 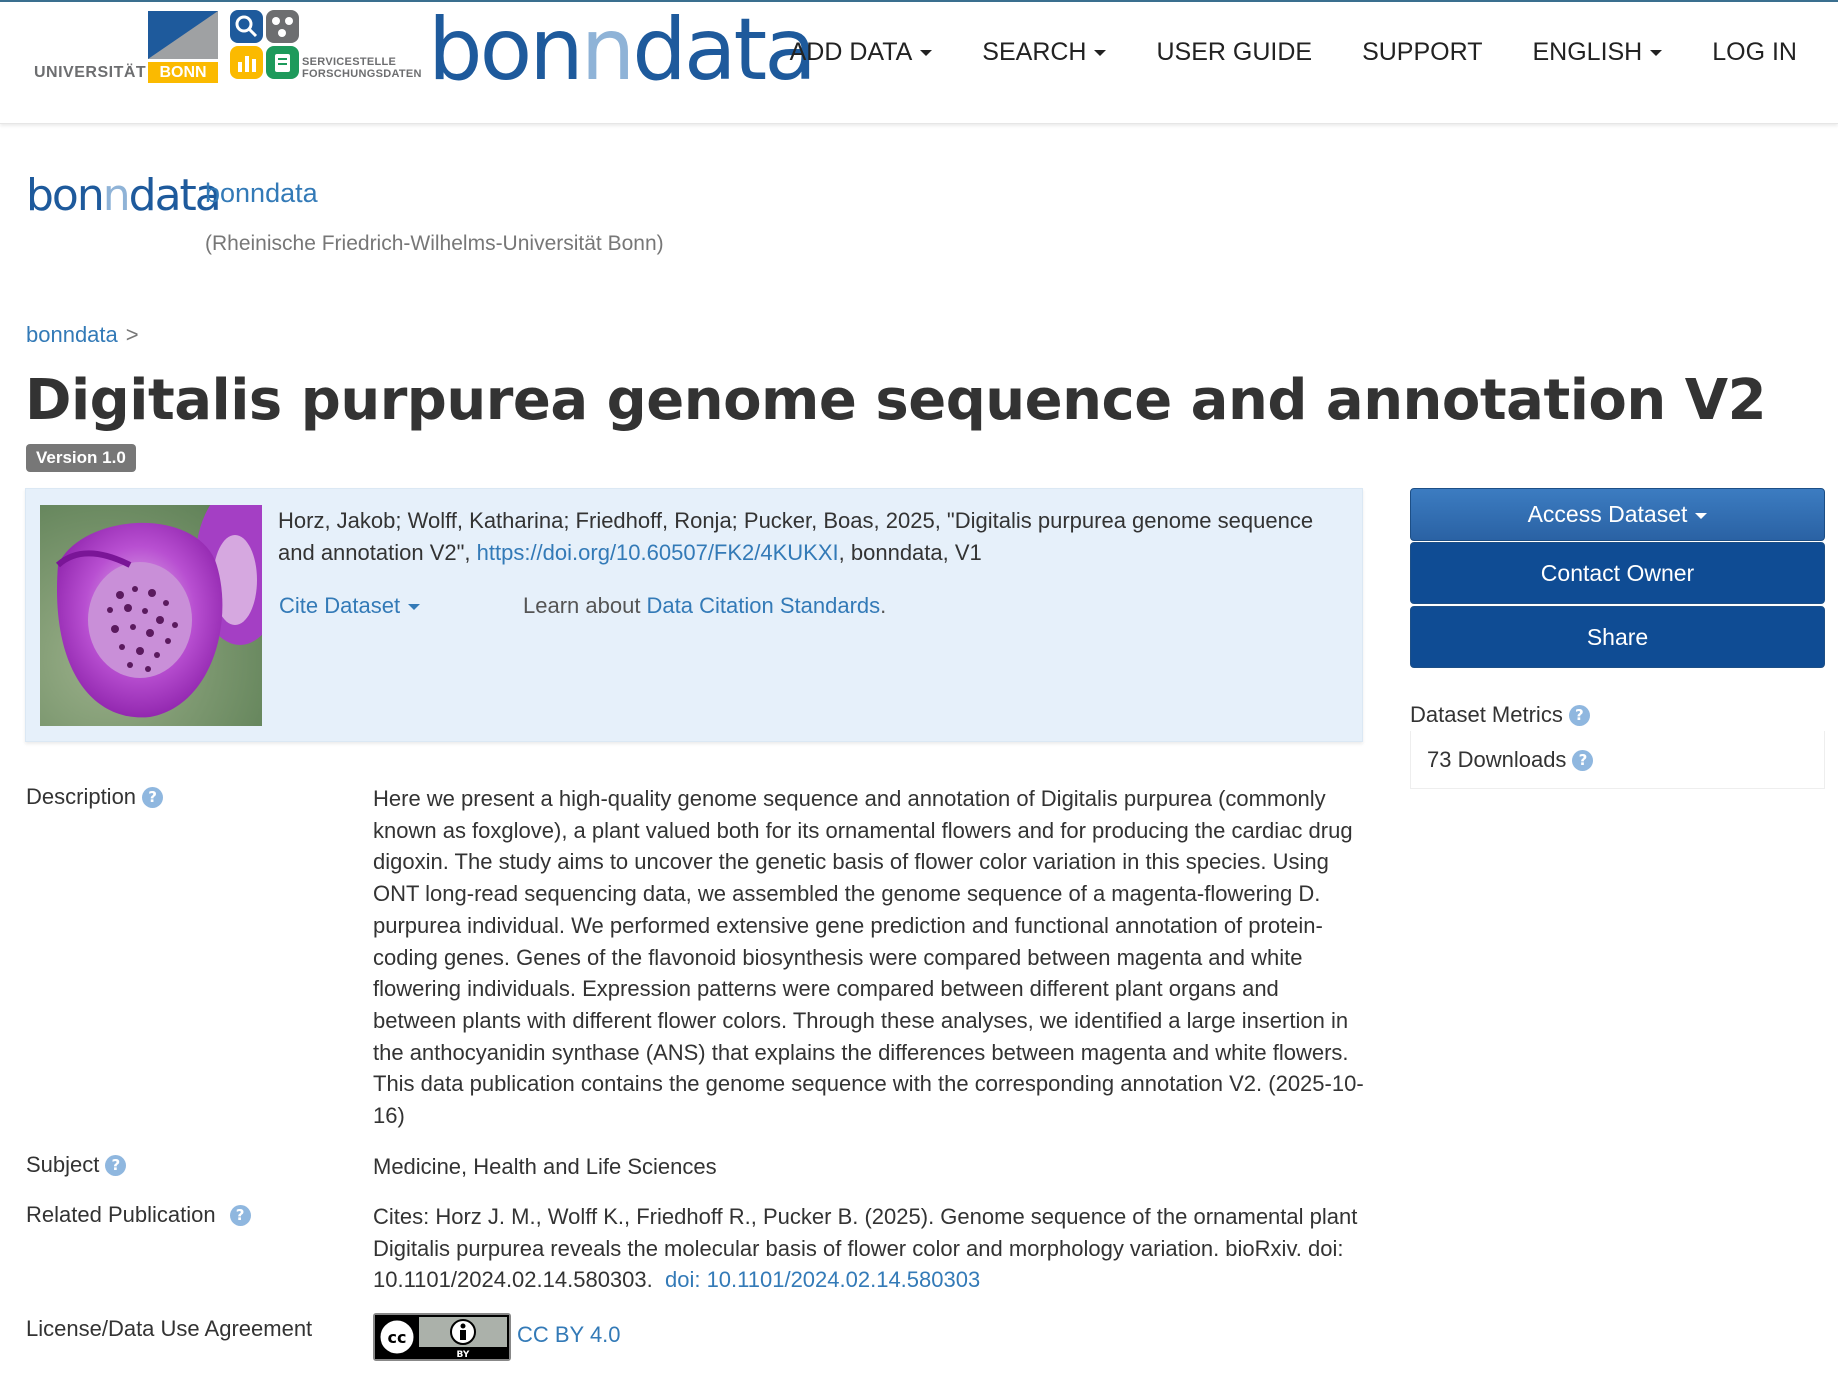 What do you see at coordinates (397, 1337) in the screenshot?
I see `svg-text: cc` at bounding box center [397, 1337].